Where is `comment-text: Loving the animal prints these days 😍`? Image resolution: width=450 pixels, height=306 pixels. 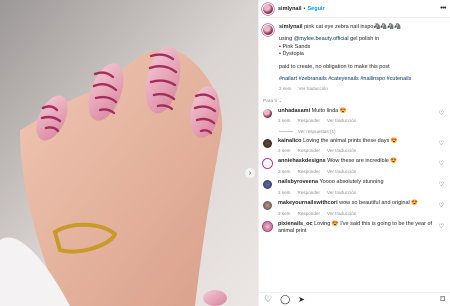 comment-text: Loving the animal prints these days 😍 is located at coordinates (350, 140).